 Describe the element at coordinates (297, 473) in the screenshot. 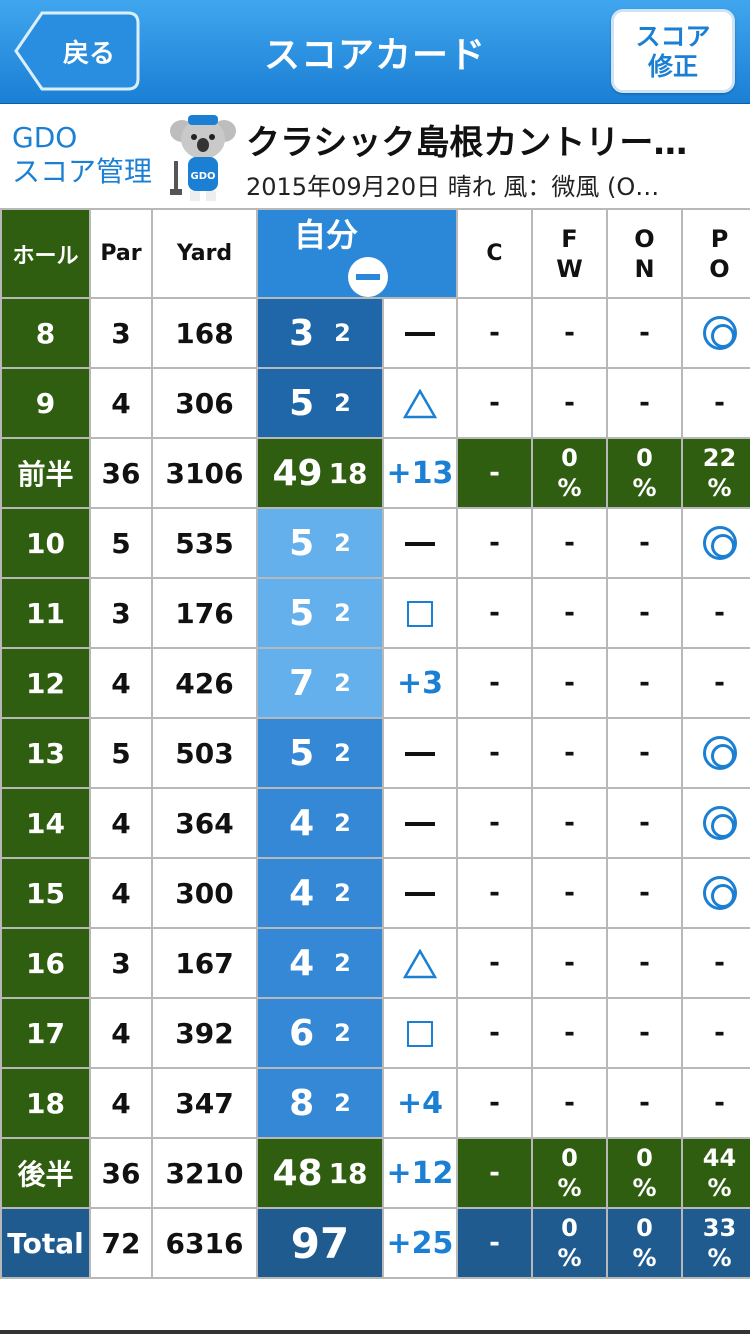

I see `half-score: 49` at that location.